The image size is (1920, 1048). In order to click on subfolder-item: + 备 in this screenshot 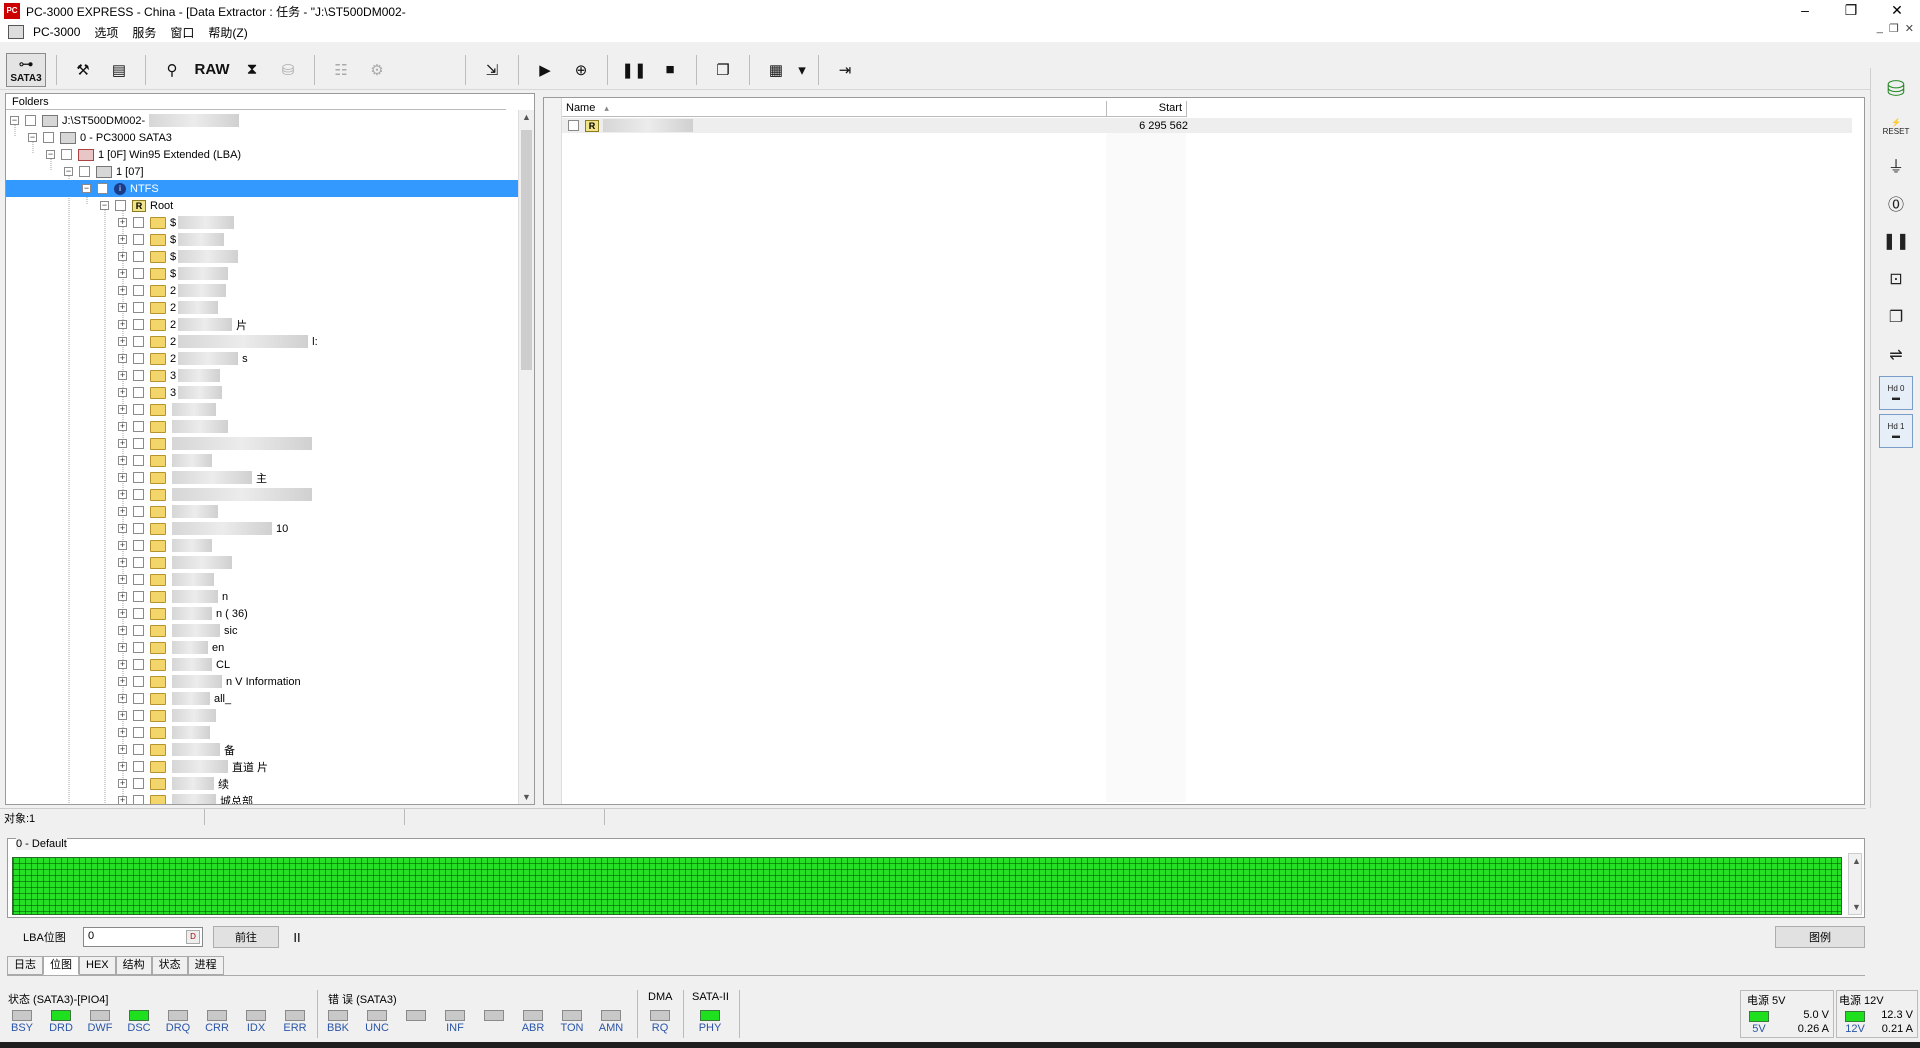, I will do `click(176, 749)`.